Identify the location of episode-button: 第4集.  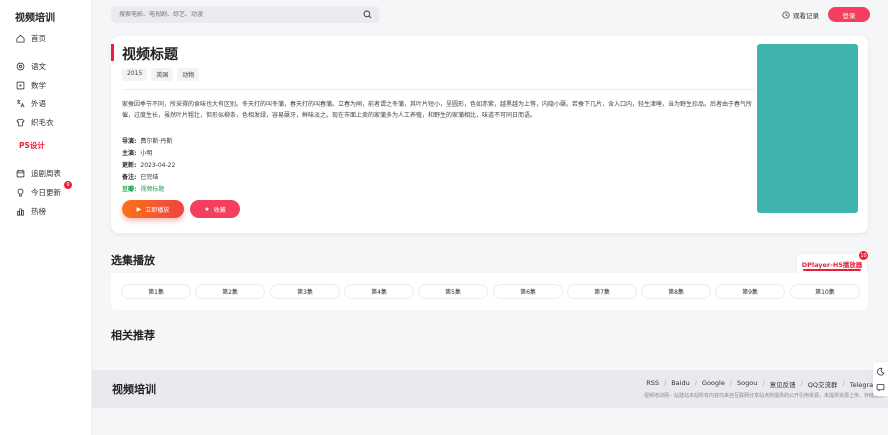
(379, 291).